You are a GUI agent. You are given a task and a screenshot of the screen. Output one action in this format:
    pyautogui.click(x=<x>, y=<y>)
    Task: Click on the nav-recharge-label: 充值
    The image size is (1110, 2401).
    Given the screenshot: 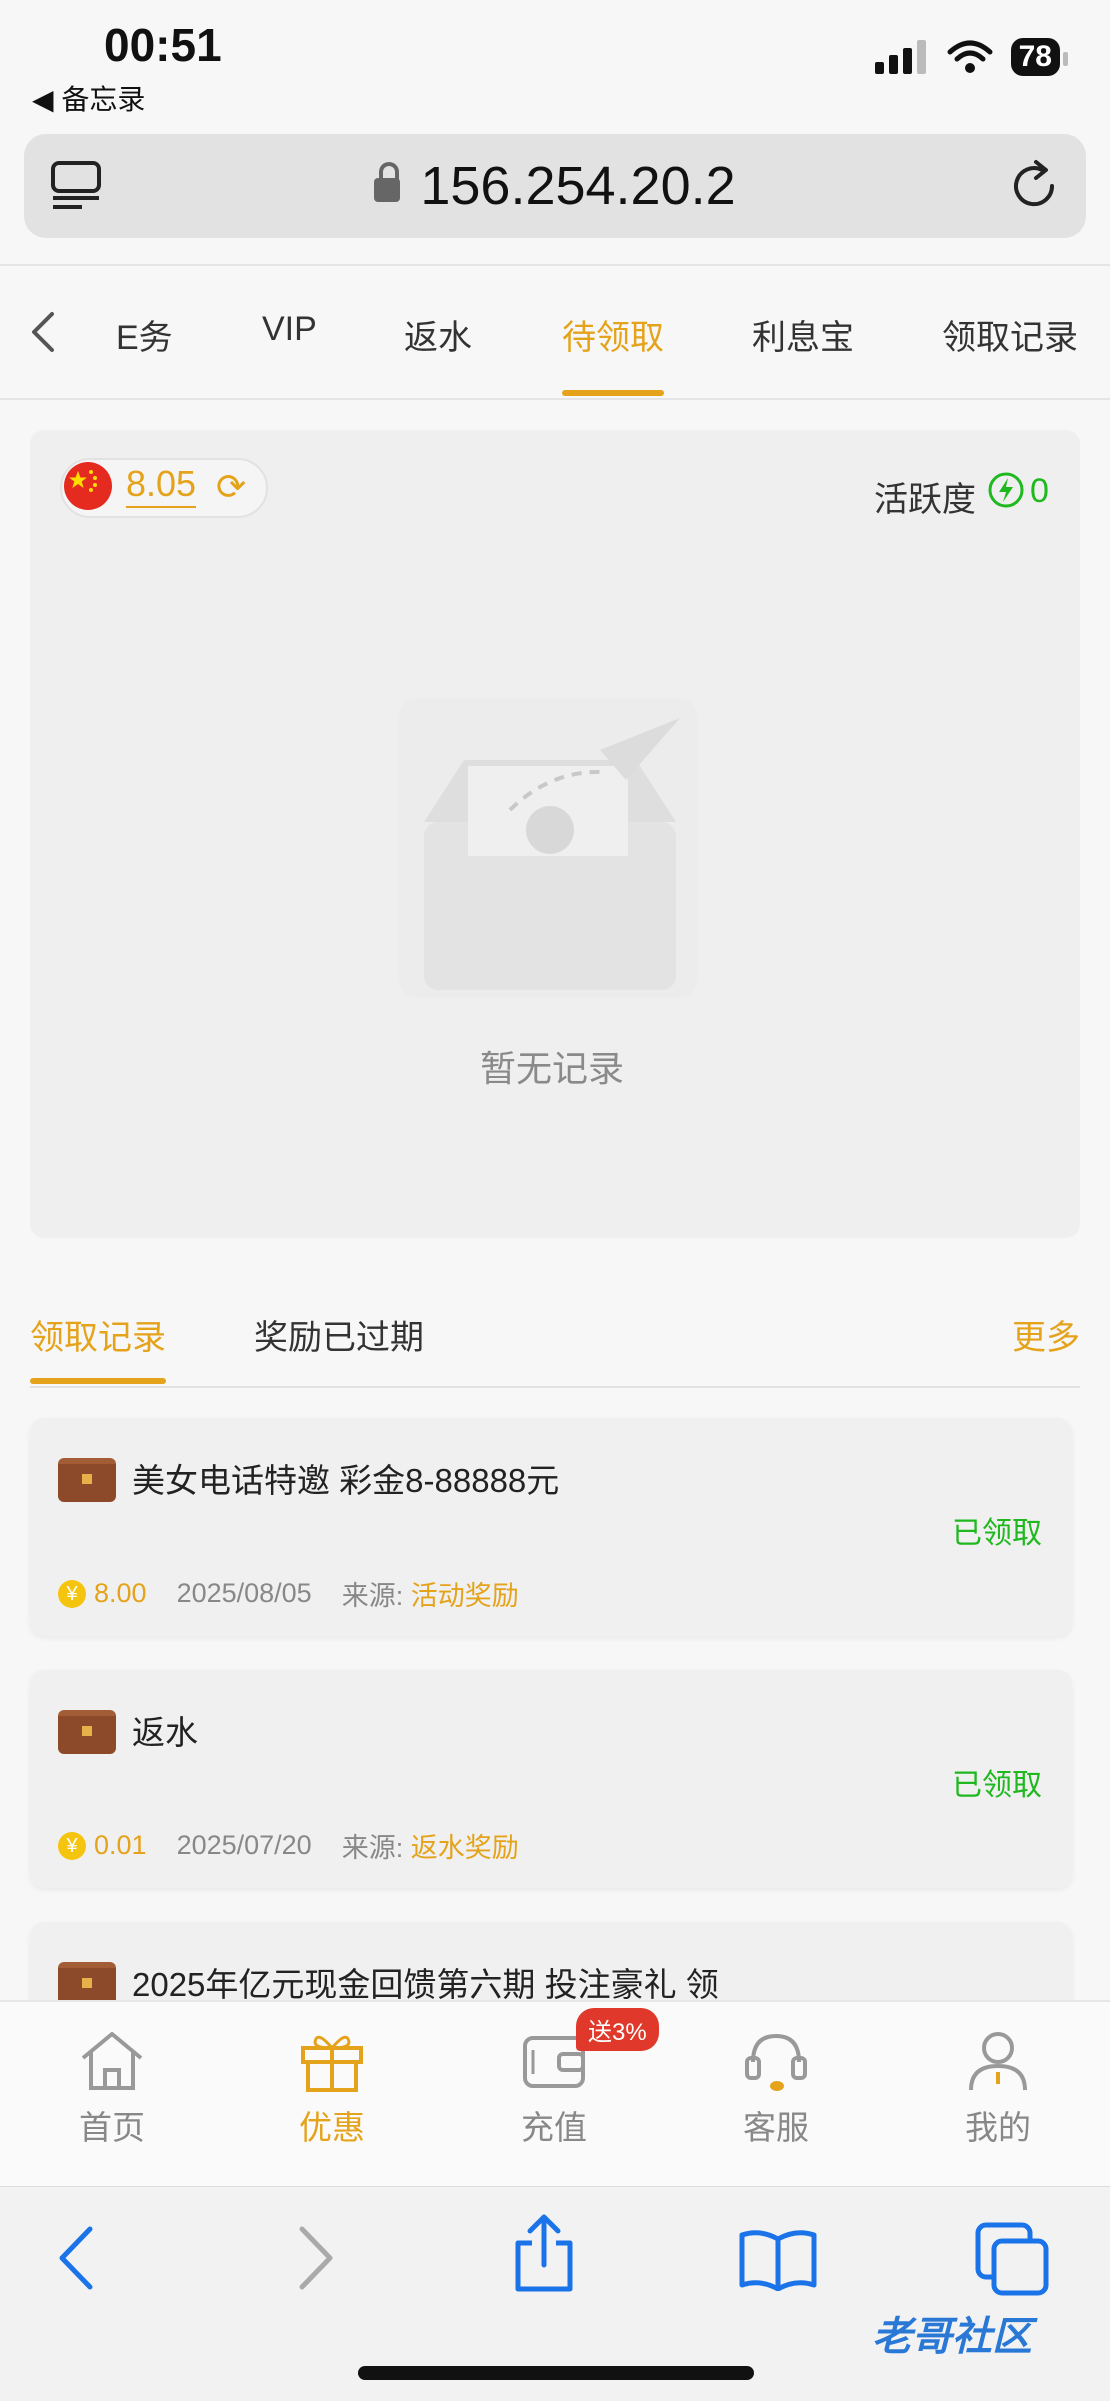 What is the action you would take?
    pyautogui.click(x=554, y=2127)
    